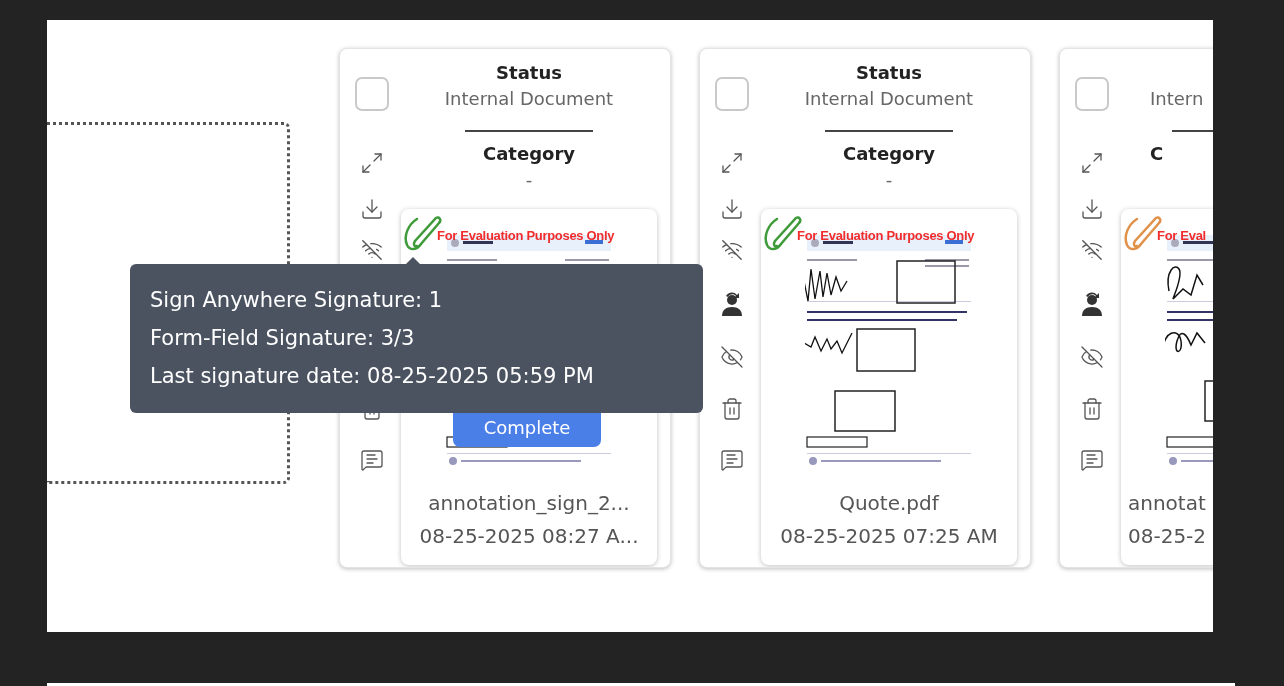 The image size is (1284, 686). I want to click on status-value: Intern, so click(1177, 99).